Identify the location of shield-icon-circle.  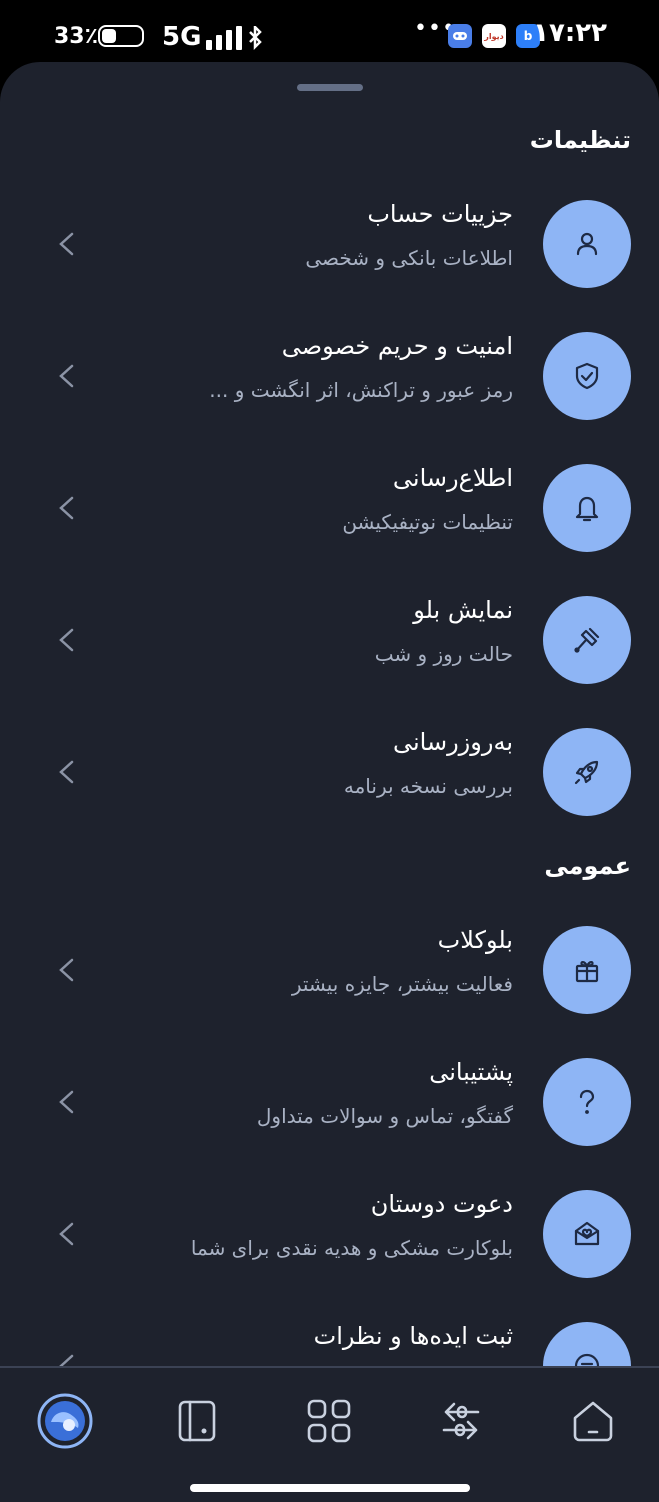
(587, 376).